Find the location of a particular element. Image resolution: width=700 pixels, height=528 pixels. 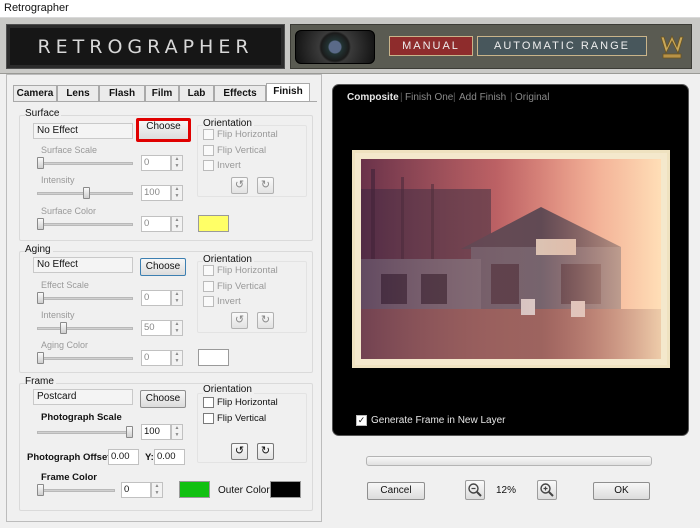

preview-tab-finish-one: Finish One is located at coordinates (429, 97).